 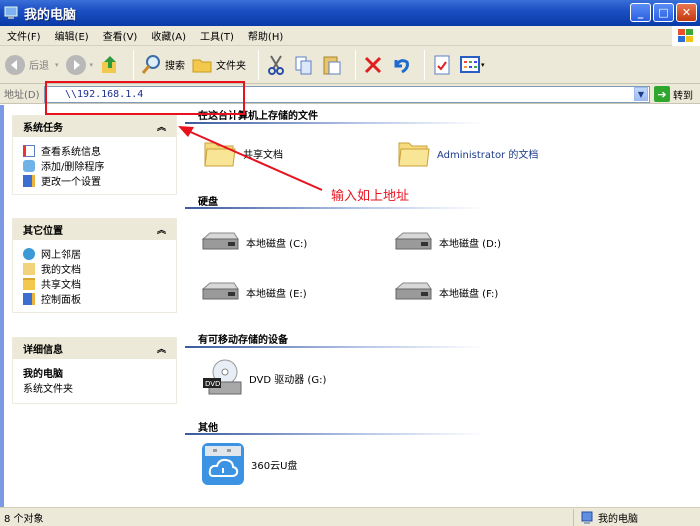 I want to click on views-icon, so click(x=470, y=64).